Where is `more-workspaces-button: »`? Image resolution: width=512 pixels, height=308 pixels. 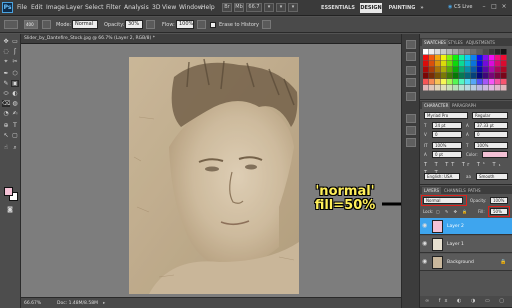
more-workspaces-button: » is located at coordinates (422, 8).